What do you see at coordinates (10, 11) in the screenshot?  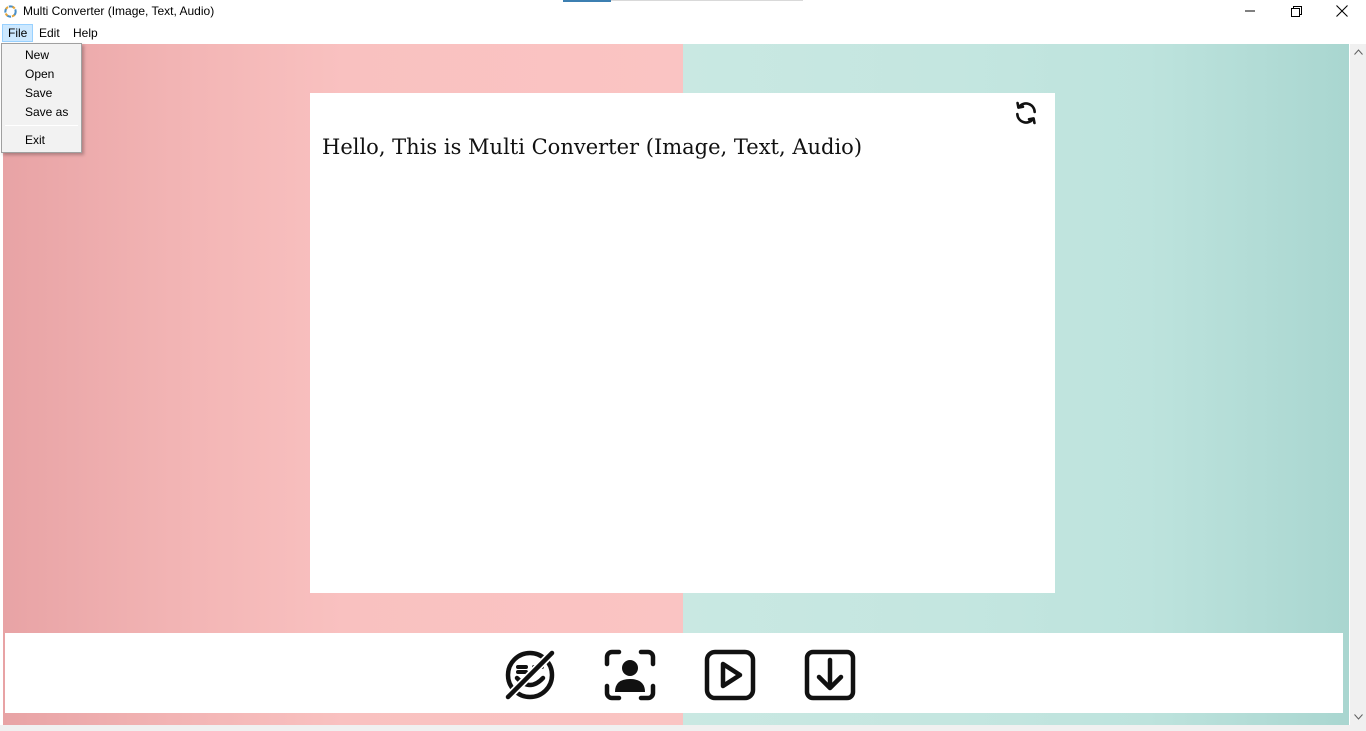 I see `app-logo-icon` at bounding box center [10, 11].